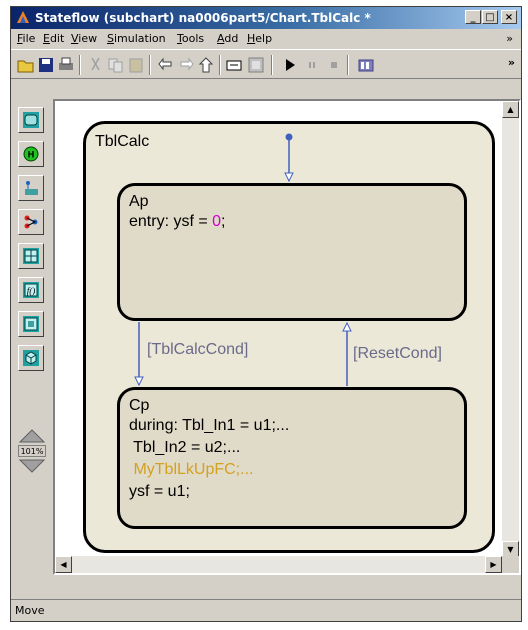 The height and width of the screenshot is (630, 528). I want to click on svg-text: f(), so click(31, 291).